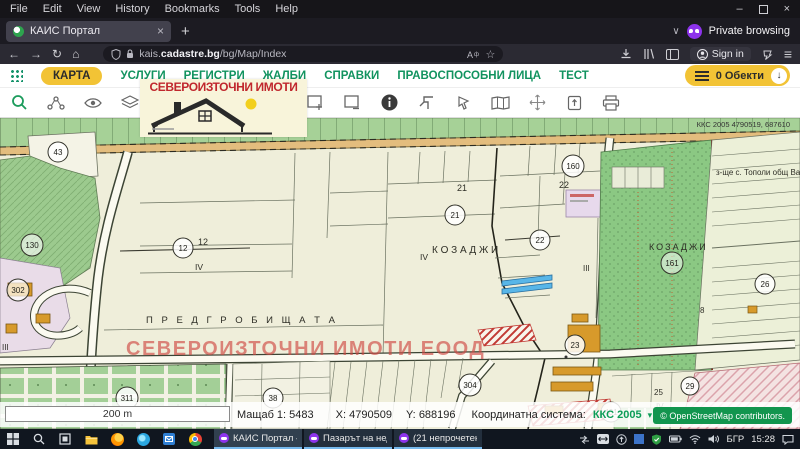 The width and height of the screenshot is (800, 449). I want to click on new-tab-button: +, so click(185, 31).